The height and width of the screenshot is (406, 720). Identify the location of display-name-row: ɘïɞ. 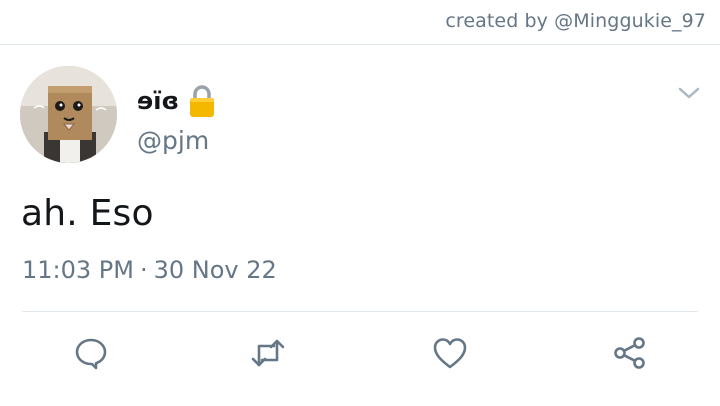
(177, 101).